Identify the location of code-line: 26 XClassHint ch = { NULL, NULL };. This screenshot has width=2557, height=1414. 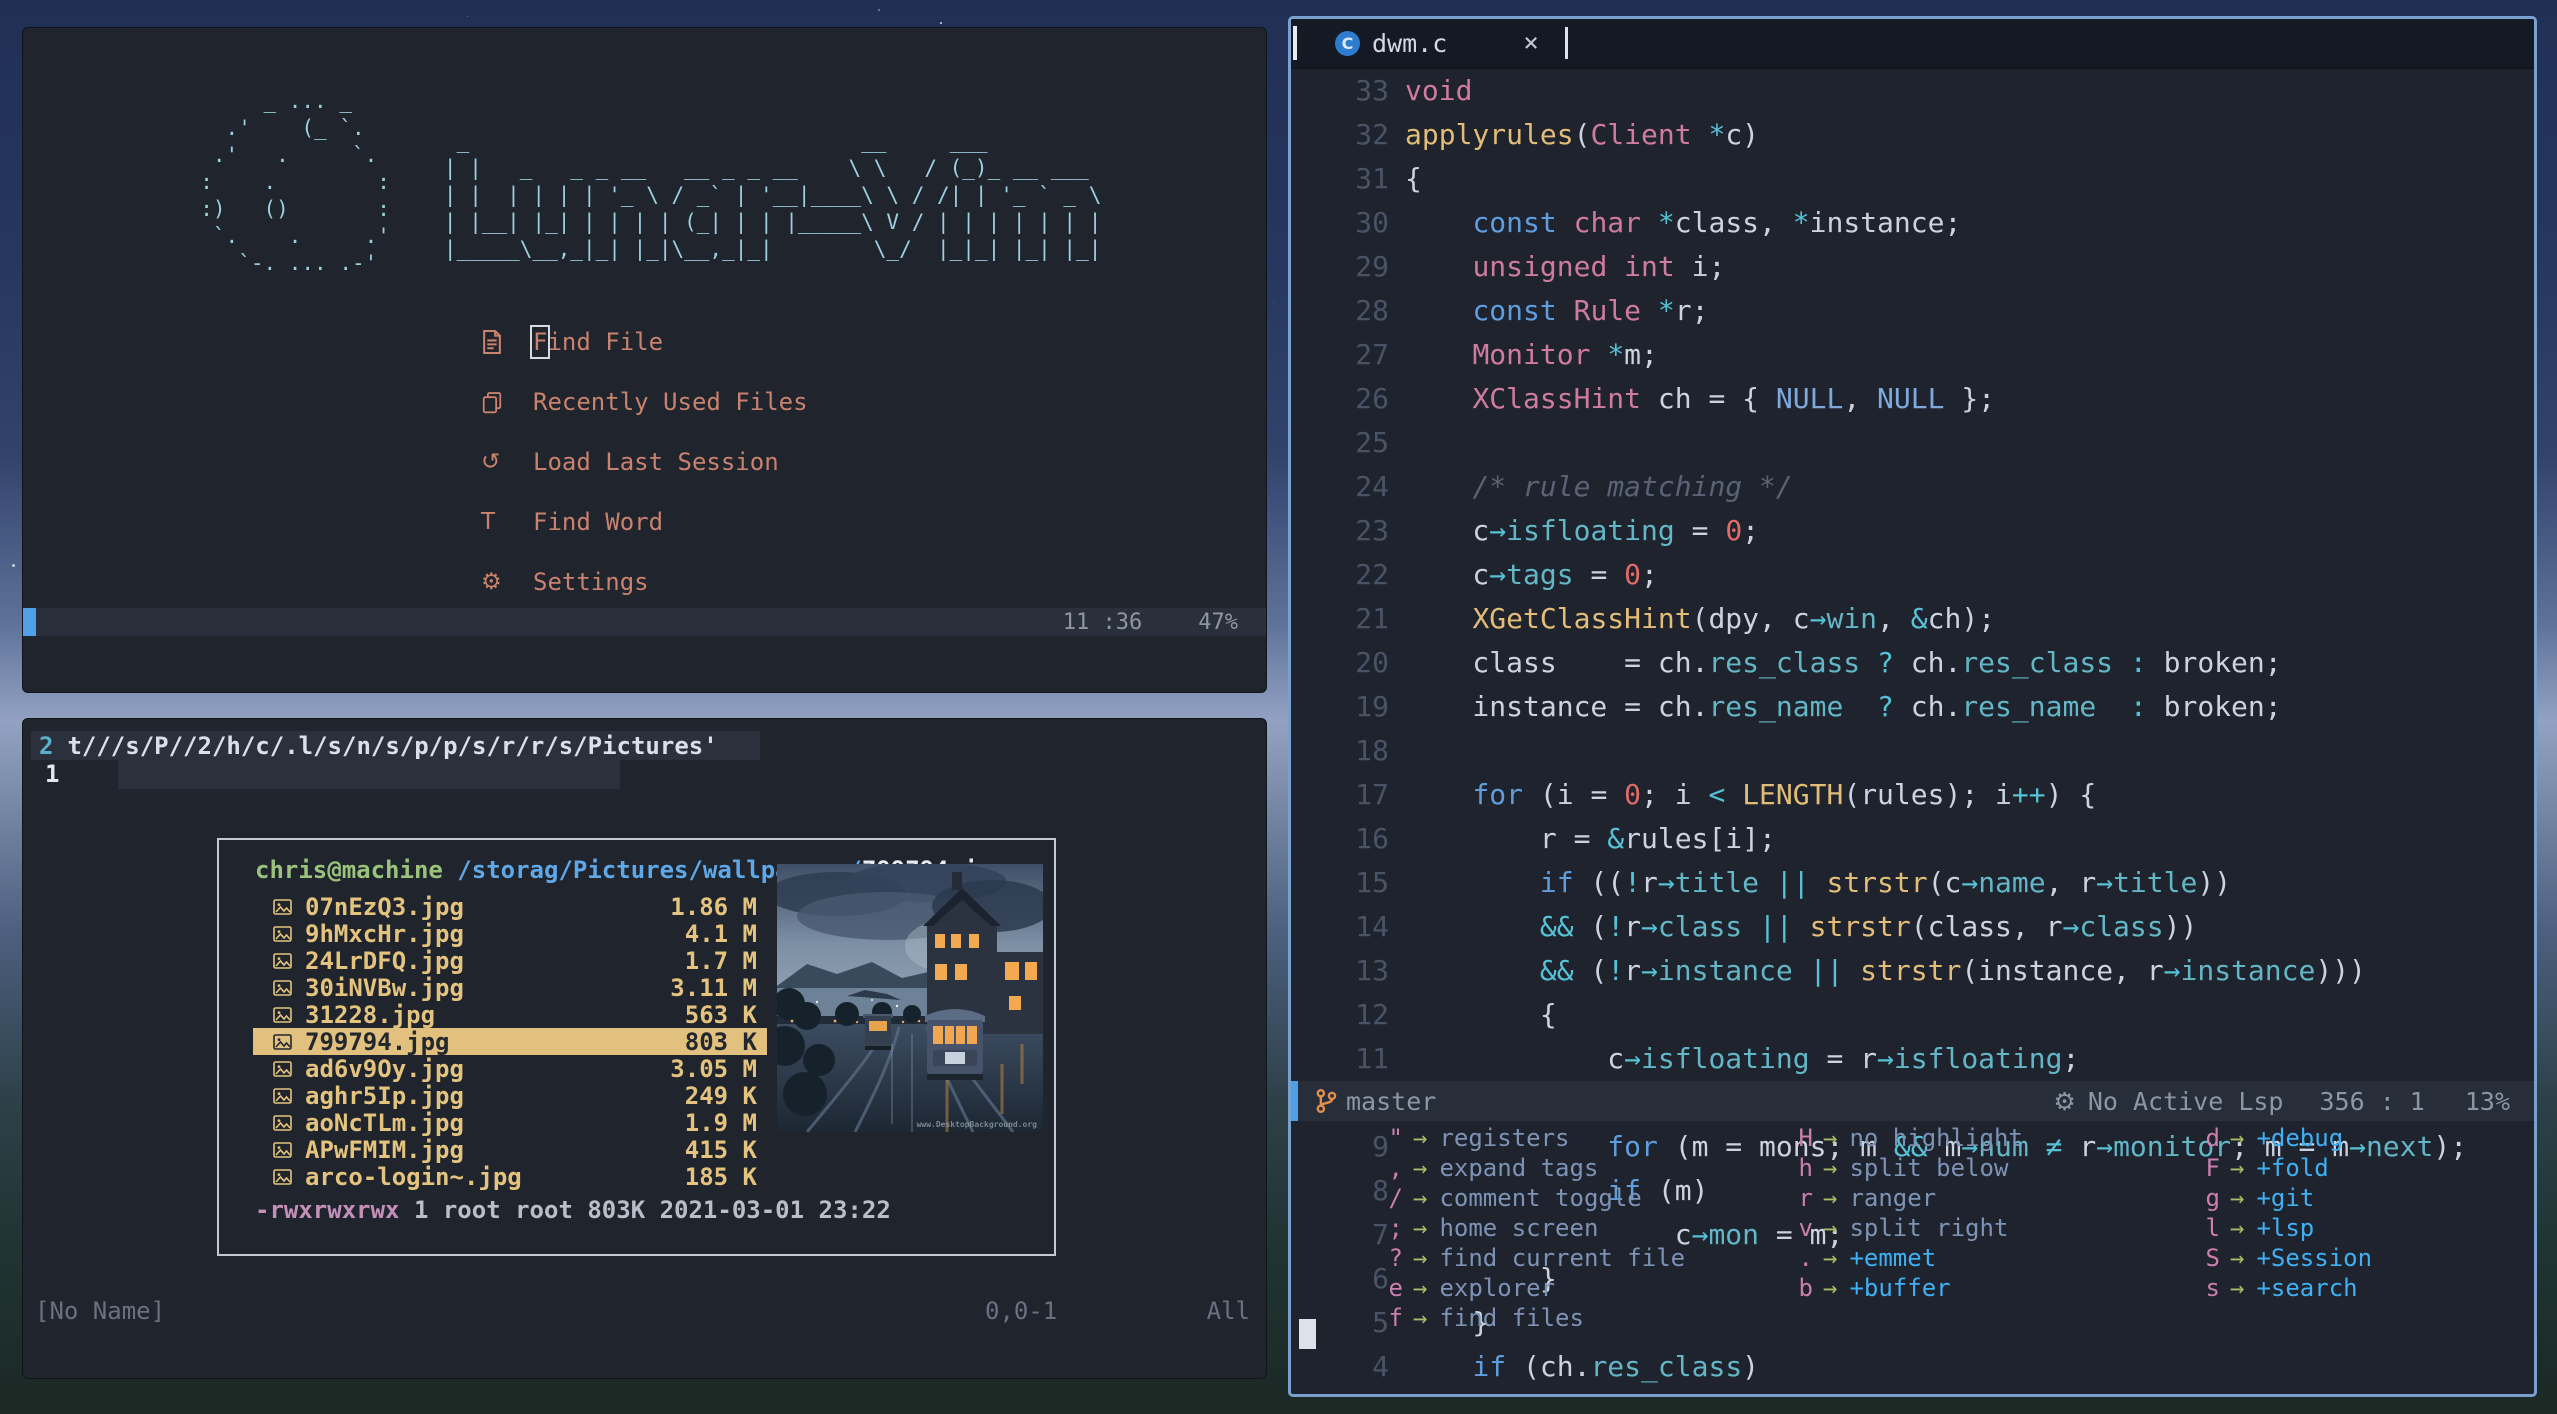
(1912, 399).